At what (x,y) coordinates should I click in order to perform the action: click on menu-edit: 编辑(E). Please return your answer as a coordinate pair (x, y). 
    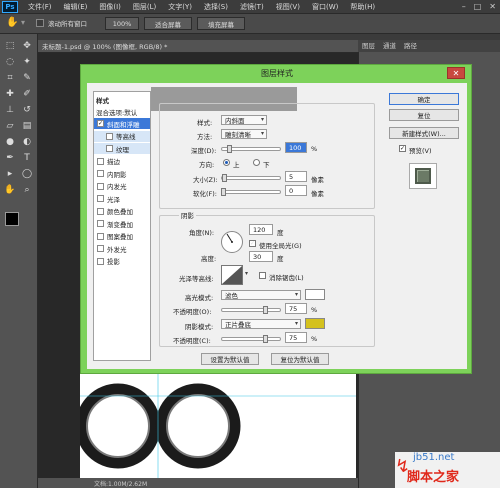
    Looking at the image, I should click on (76, 7).